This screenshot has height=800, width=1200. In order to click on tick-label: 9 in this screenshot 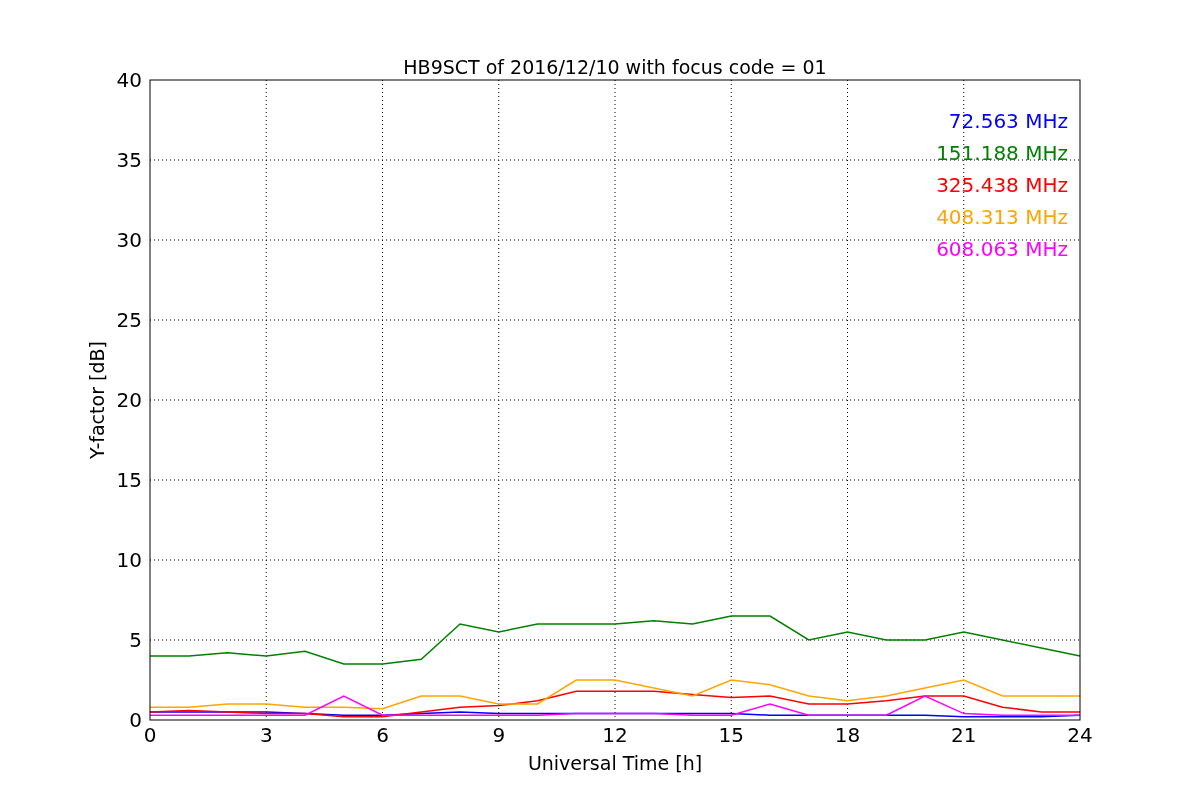, I will do `click(499, 735)`.